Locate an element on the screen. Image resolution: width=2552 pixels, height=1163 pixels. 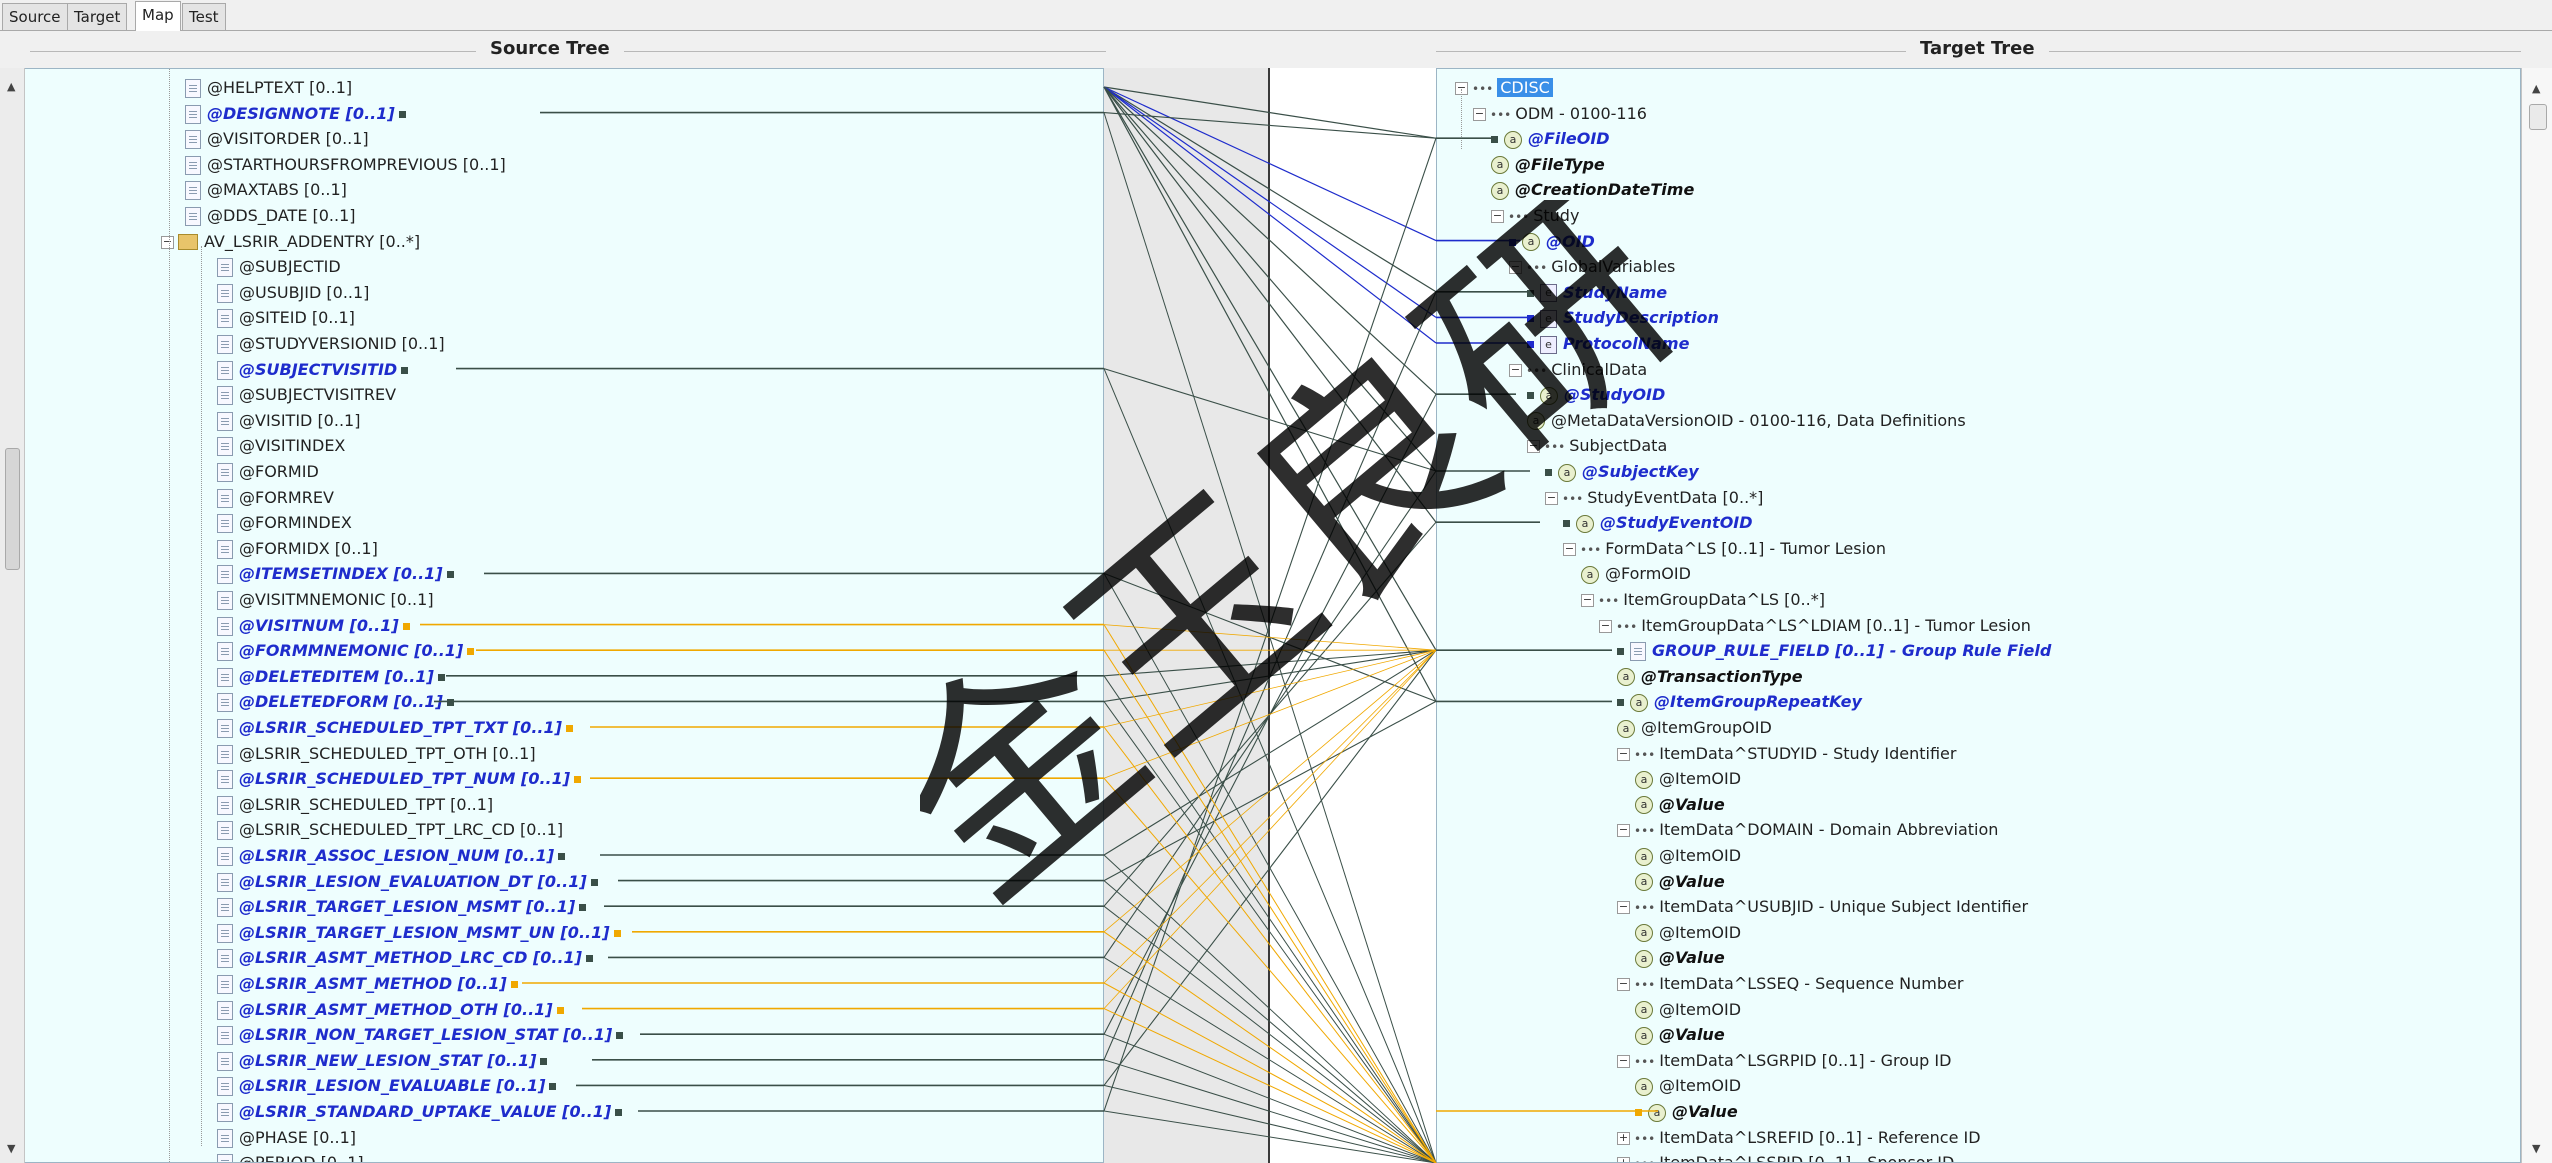
source-tree-row: @LSRIR_ASMT_METHOD_OTH [0..1] is located at coordinates (390, 1010).